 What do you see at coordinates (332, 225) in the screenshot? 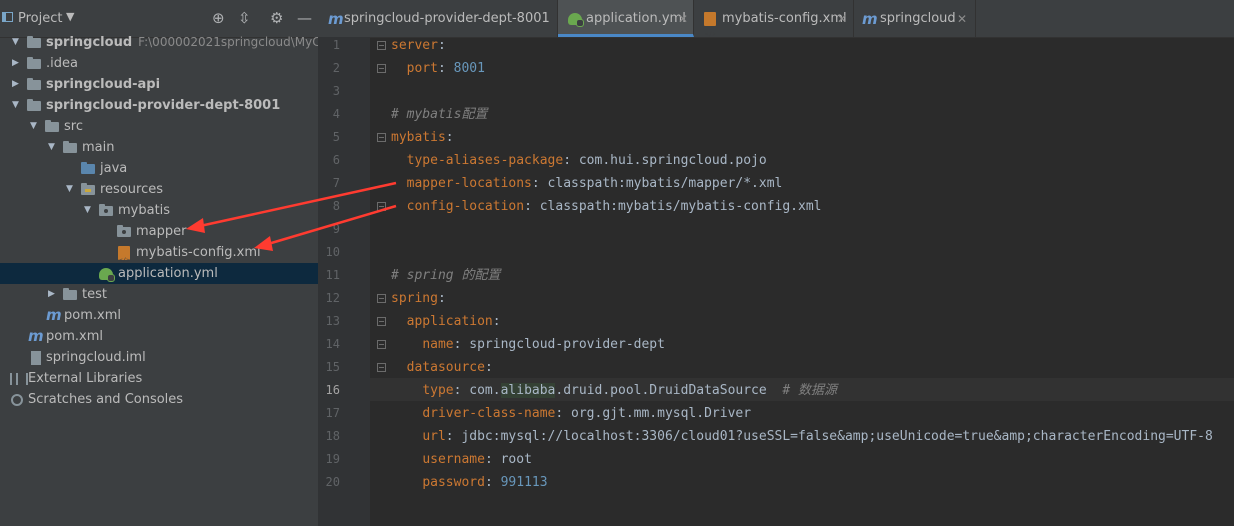
I see `annotation-arrow-config` at bounding box center [332, 225].